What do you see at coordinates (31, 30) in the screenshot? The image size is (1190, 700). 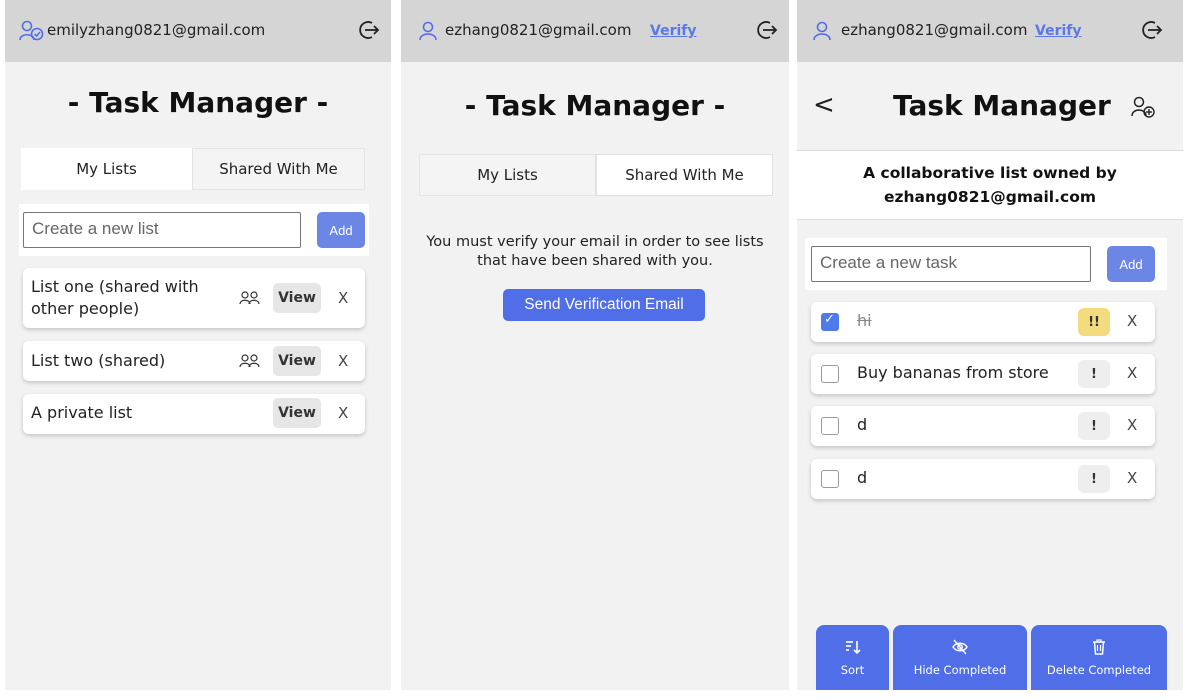 I see `user-verified-icon` at bounding box center [31, 30].